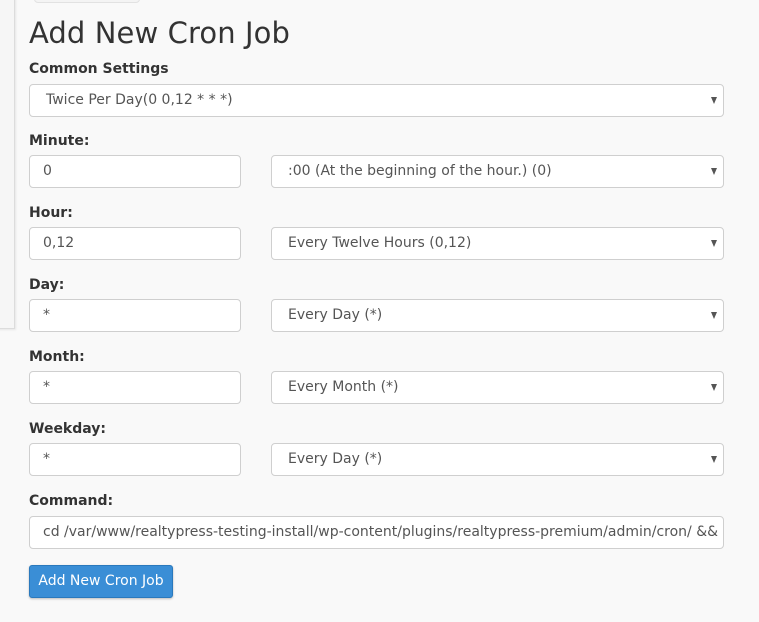 Image resolution: width=759 pixels, height=622 pixels. Describe the element at coordinates (135, 459) in the screenshot. I see `weekday-input: *` at that location.